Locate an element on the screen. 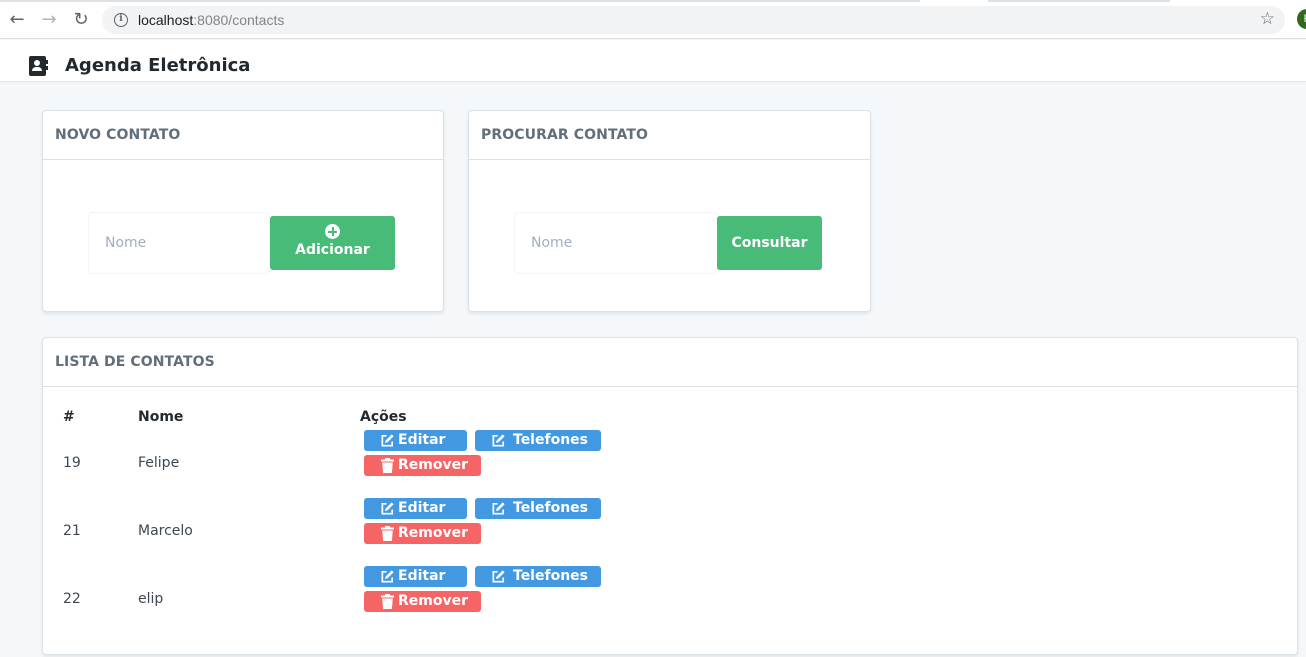 This screenshot has width=1306, height=657. url-path: :8080/contacts is located at coordinates (239, 20).